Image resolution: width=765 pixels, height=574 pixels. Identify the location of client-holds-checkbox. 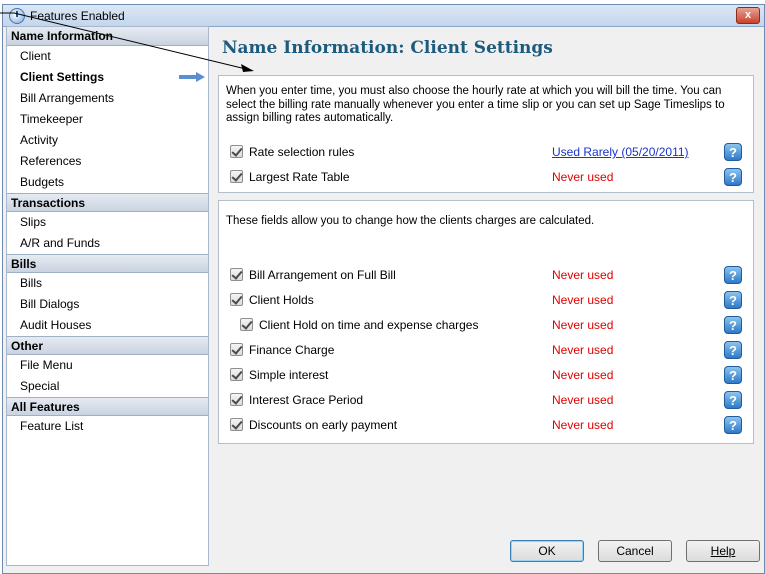
(236, 299).